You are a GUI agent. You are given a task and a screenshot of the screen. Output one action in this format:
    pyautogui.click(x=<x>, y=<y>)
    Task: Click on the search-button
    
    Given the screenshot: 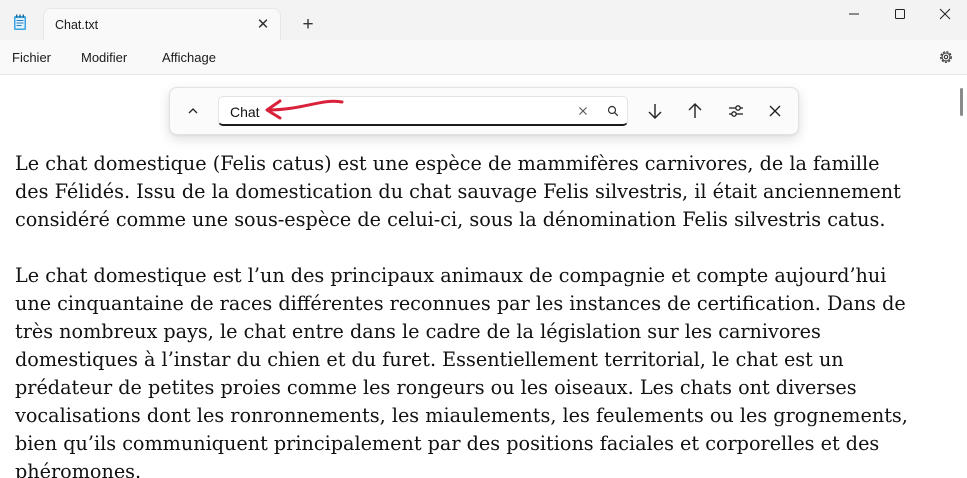 What is the action you would take?
    pyautogui.click(x=613, y=111)
    